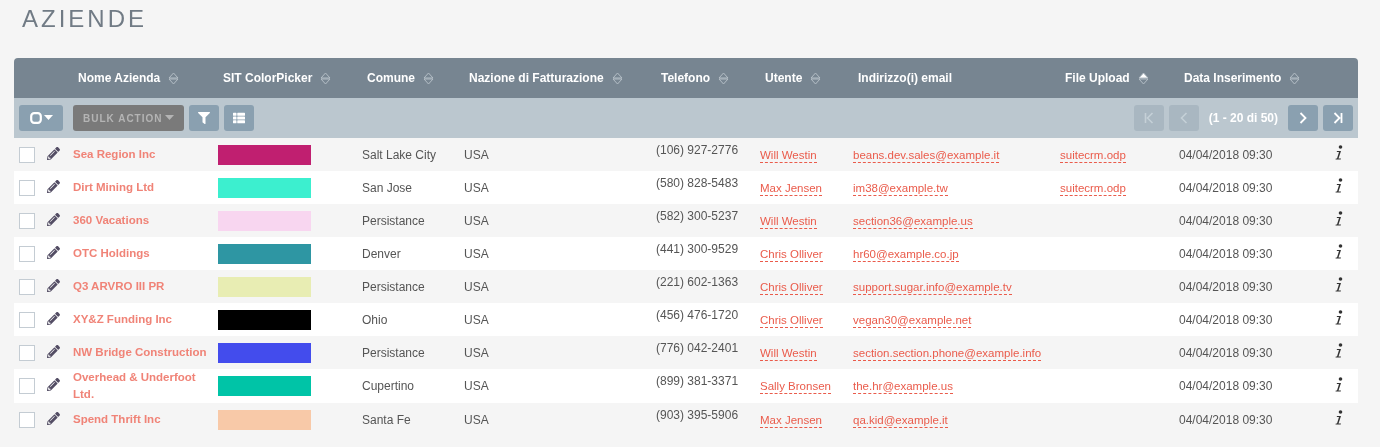  Describe the element at coordinates (238, 118) in the screenshot. I see `column-chooser-button` at that location.